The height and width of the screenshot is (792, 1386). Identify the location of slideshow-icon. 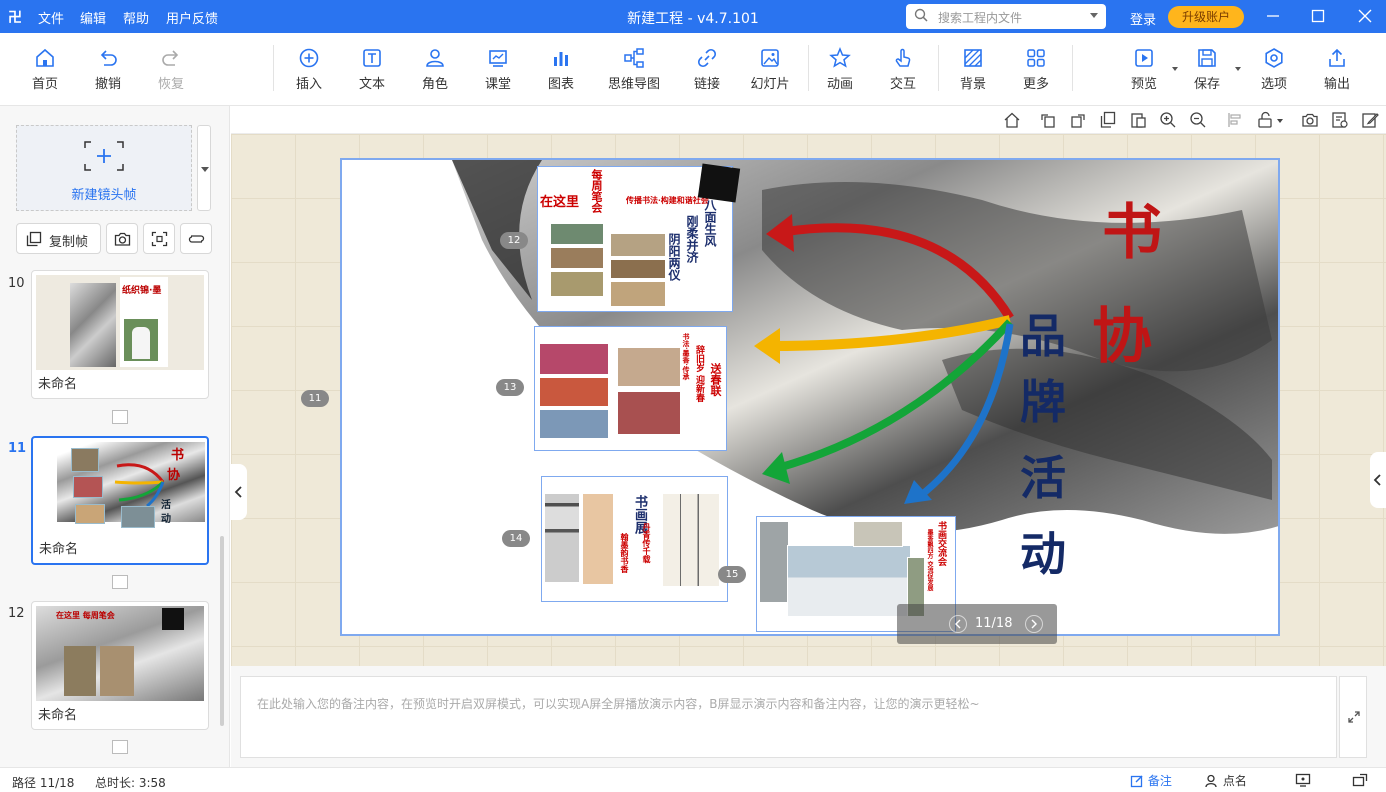
(770, 58).